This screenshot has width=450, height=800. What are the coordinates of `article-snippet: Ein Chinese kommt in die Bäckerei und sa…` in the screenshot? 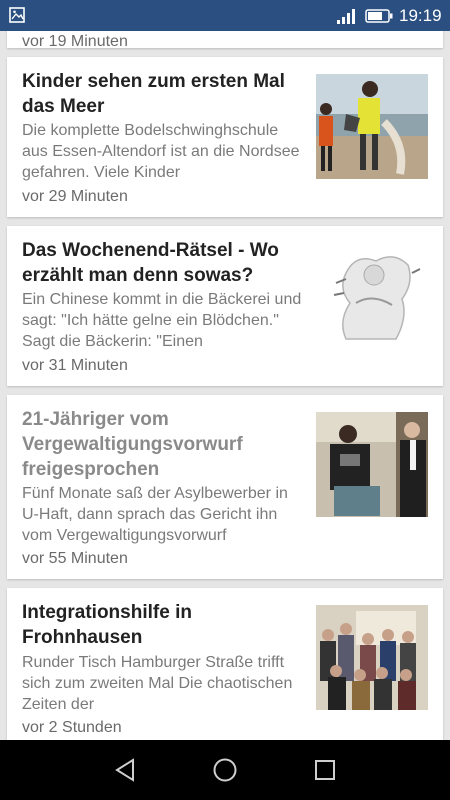 It's located at (162, 320).